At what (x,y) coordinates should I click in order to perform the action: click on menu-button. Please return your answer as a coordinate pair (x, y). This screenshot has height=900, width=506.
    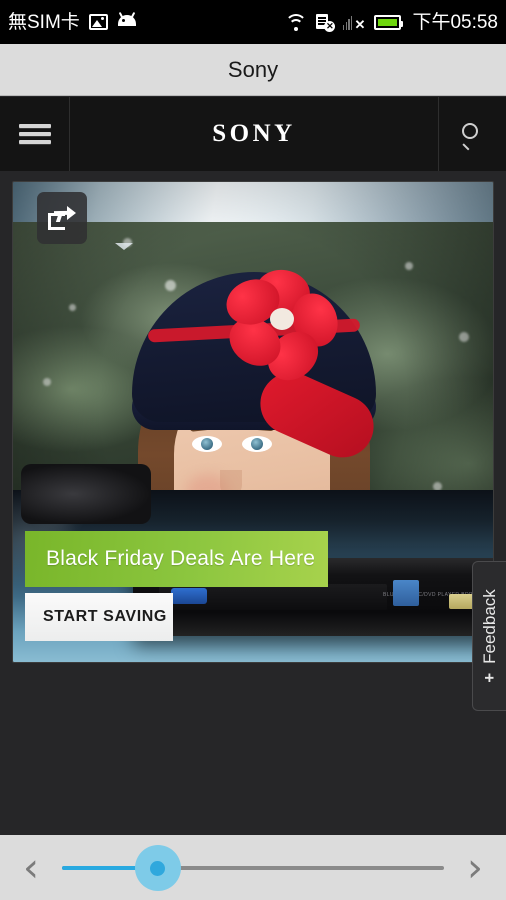
    Looking at the image, I should click on (35, 134).